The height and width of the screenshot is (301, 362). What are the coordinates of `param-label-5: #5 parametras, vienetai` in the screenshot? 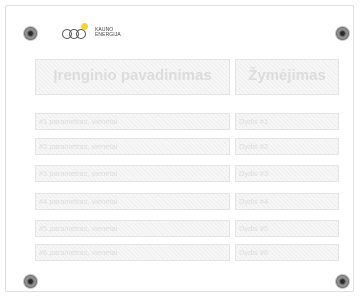 It's located at (132, 228).